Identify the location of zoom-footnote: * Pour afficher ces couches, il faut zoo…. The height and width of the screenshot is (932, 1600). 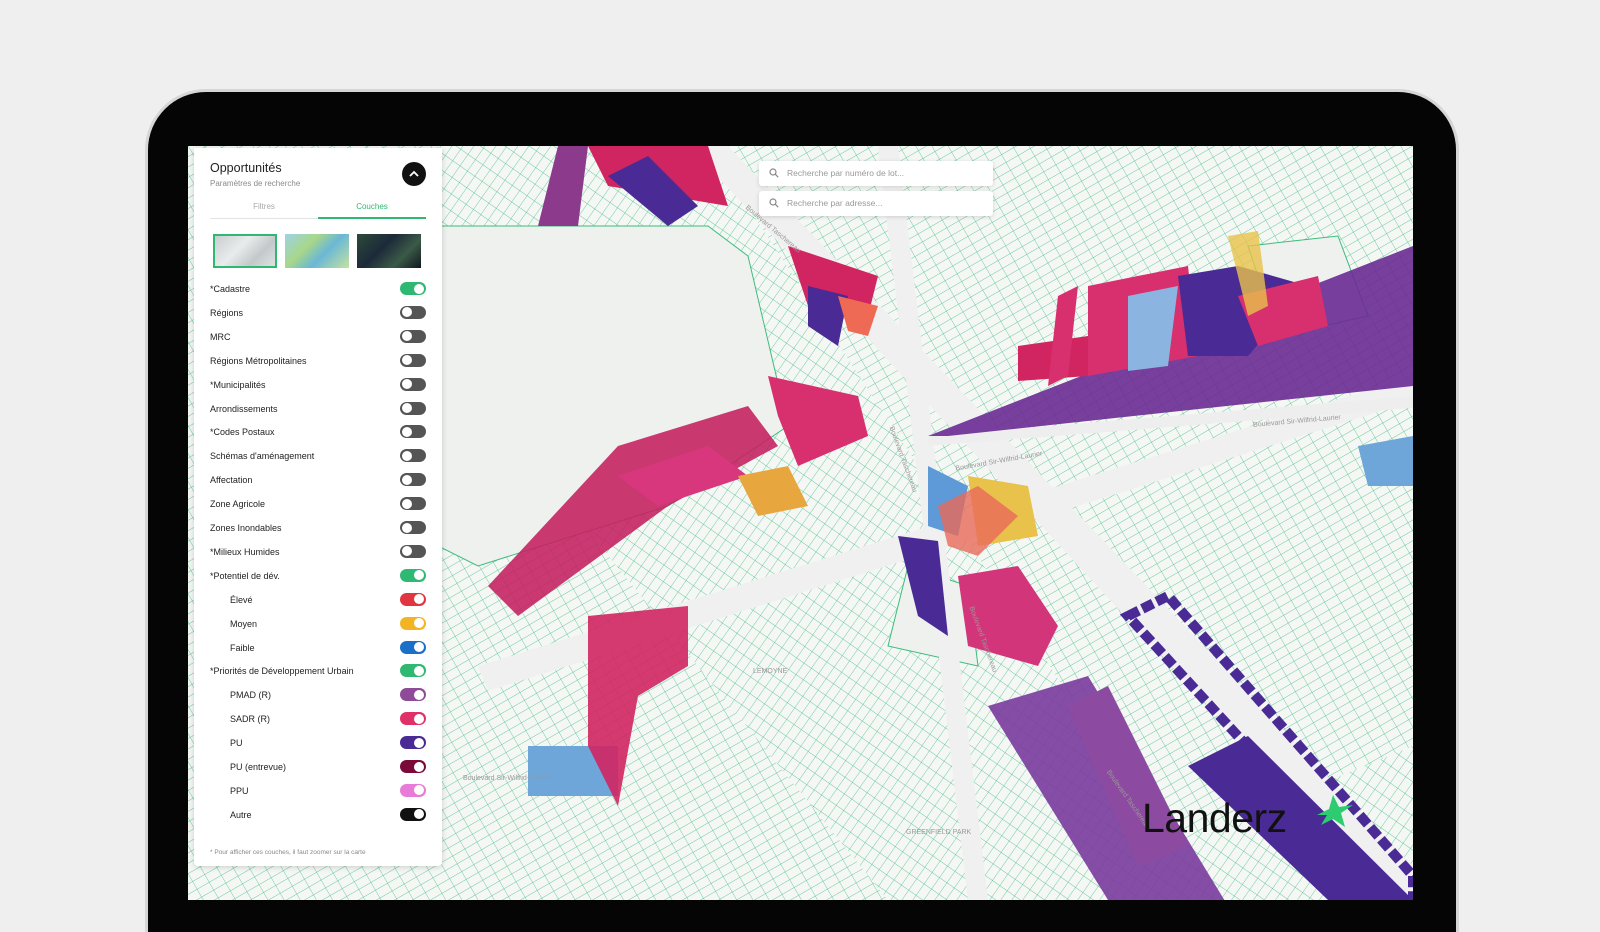
(288, 852).